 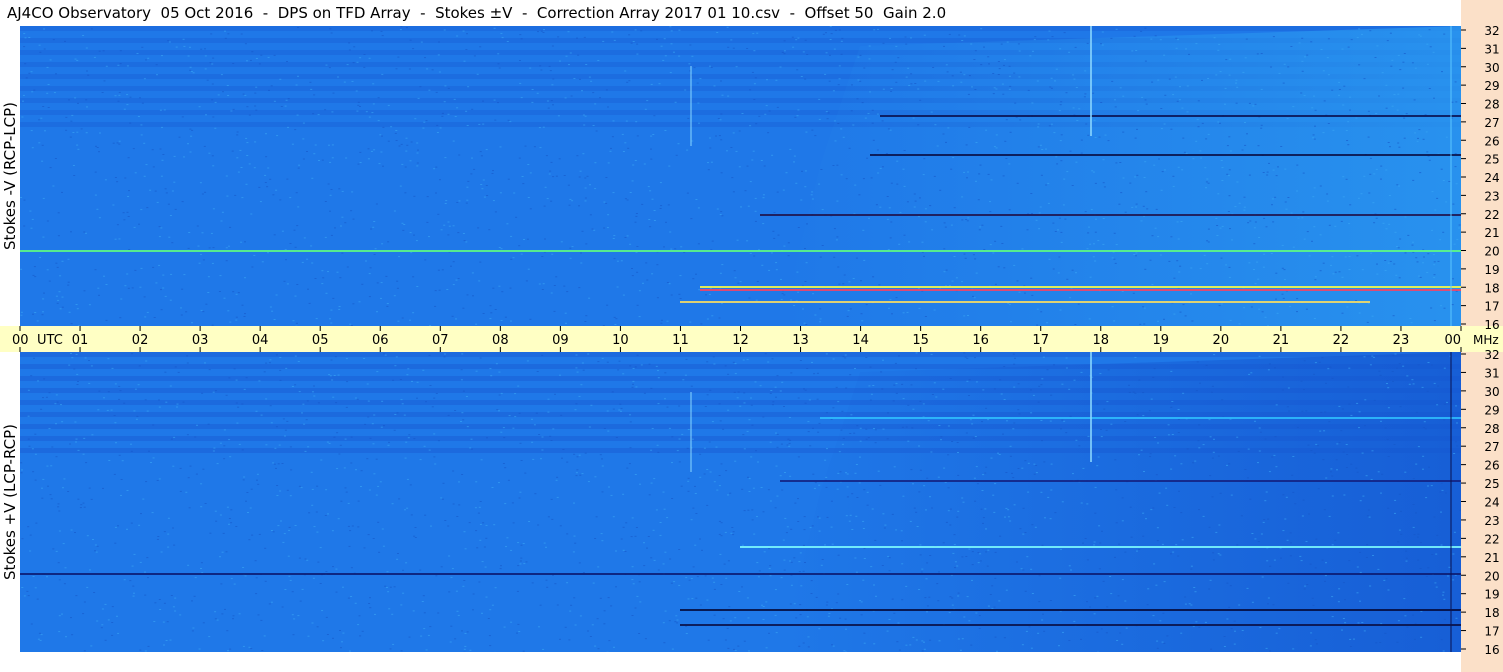 I want to click on freq-tick-label: 26, so click(x=1491, y=141).